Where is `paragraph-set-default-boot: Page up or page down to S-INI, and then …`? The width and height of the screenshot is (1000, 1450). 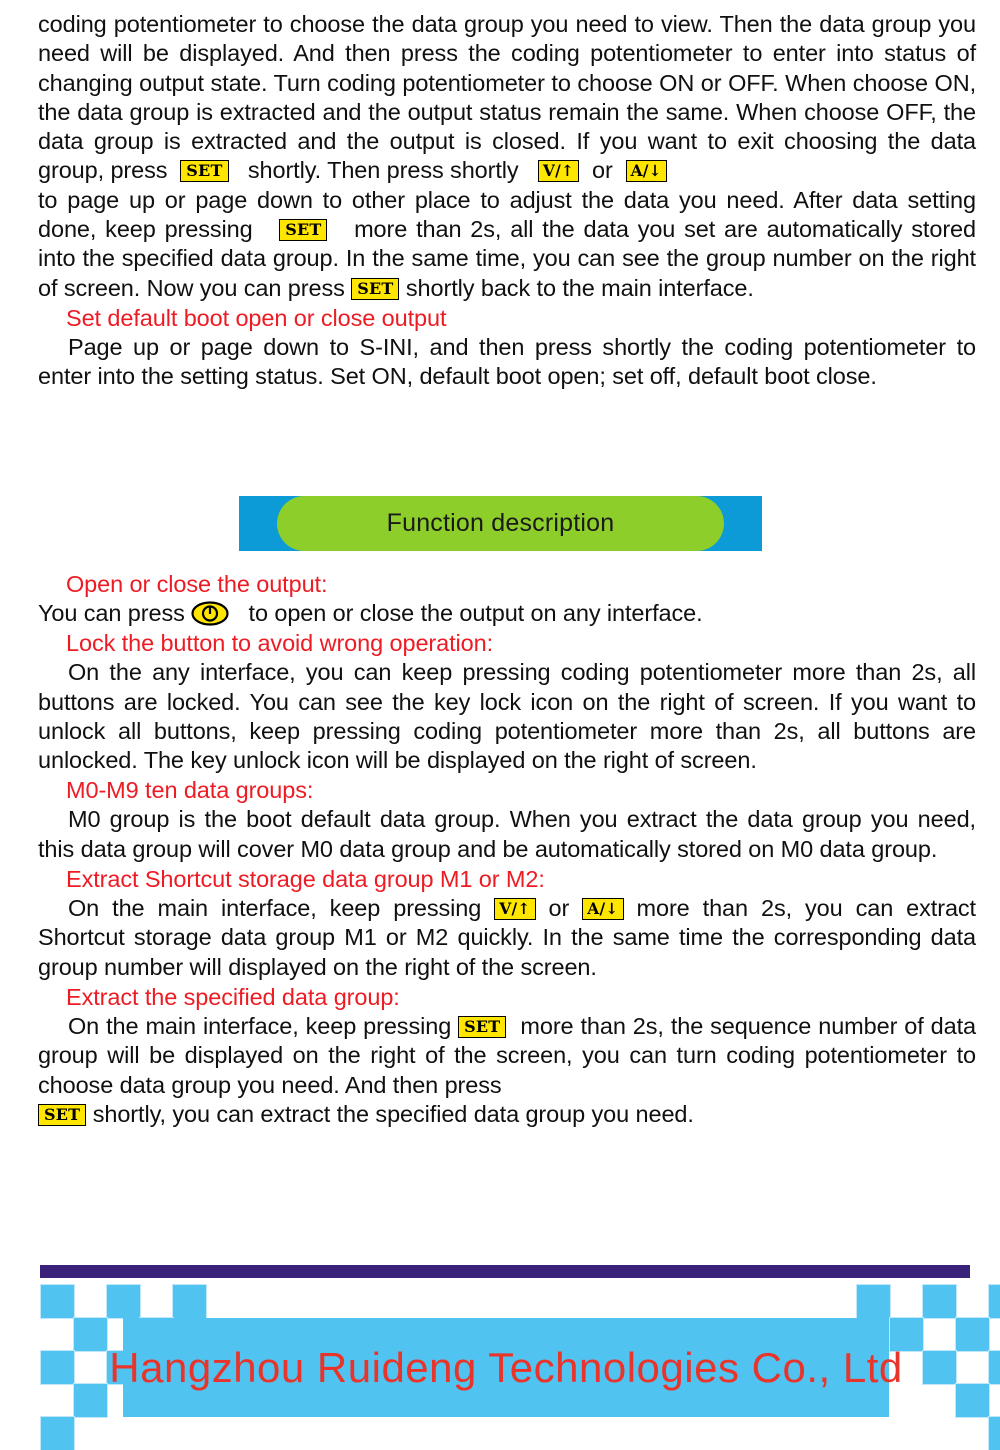 paragraph-set-default-boot: Page up or page down to S-INI, and then … is located at coordinates (507, 362).